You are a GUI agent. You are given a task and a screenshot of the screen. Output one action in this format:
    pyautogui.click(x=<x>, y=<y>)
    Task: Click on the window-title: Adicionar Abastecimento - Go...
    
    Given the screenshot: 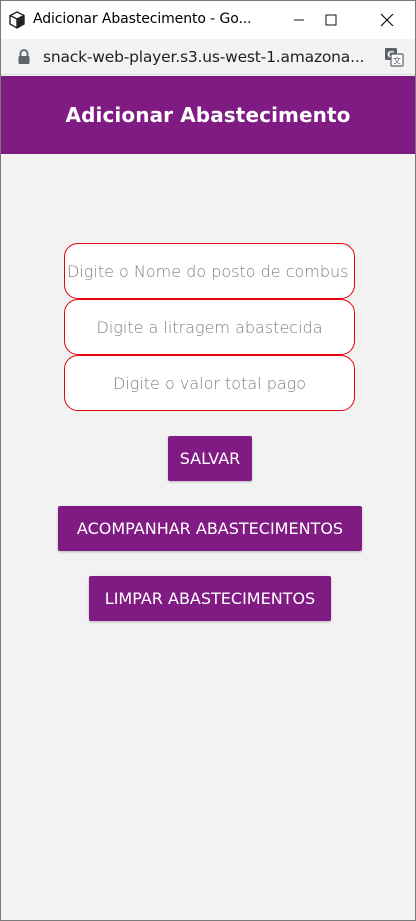 What is the action you would take?
    pyautogui.click(x=142, y=19)
    